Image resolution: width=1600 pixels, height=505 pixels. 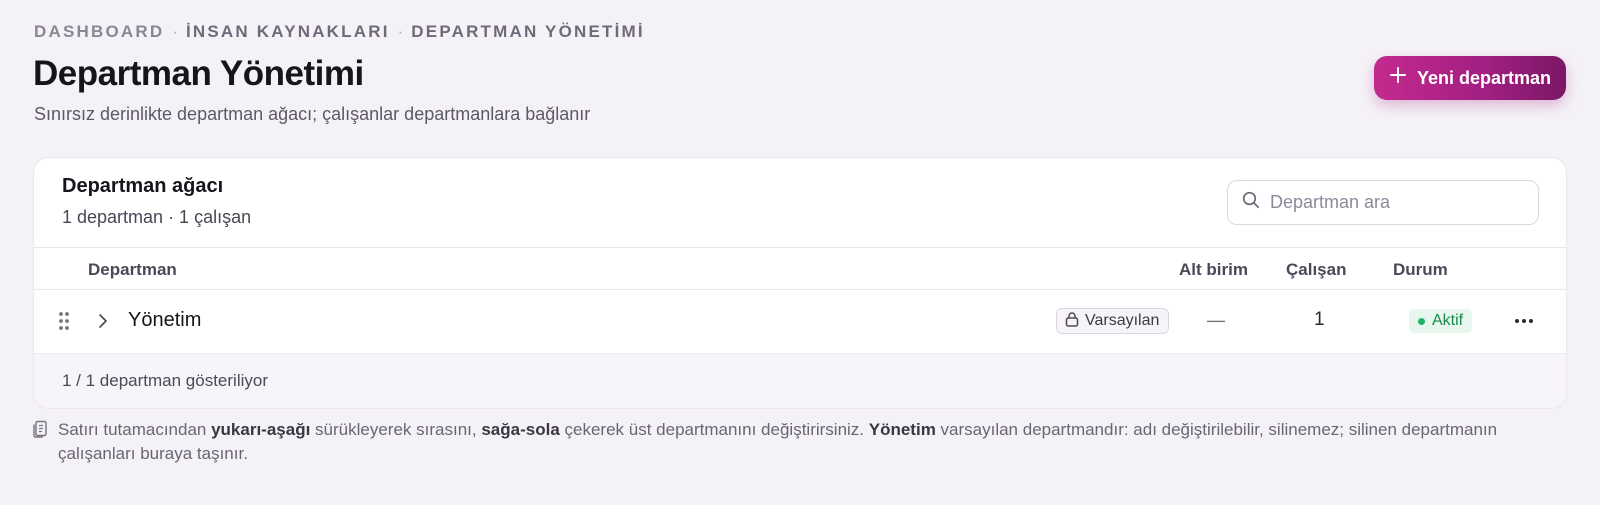 What do you see at coordinates (1072, 321) in the screenshot?
I see `lock-icon` at bounding box center [1072, 321].